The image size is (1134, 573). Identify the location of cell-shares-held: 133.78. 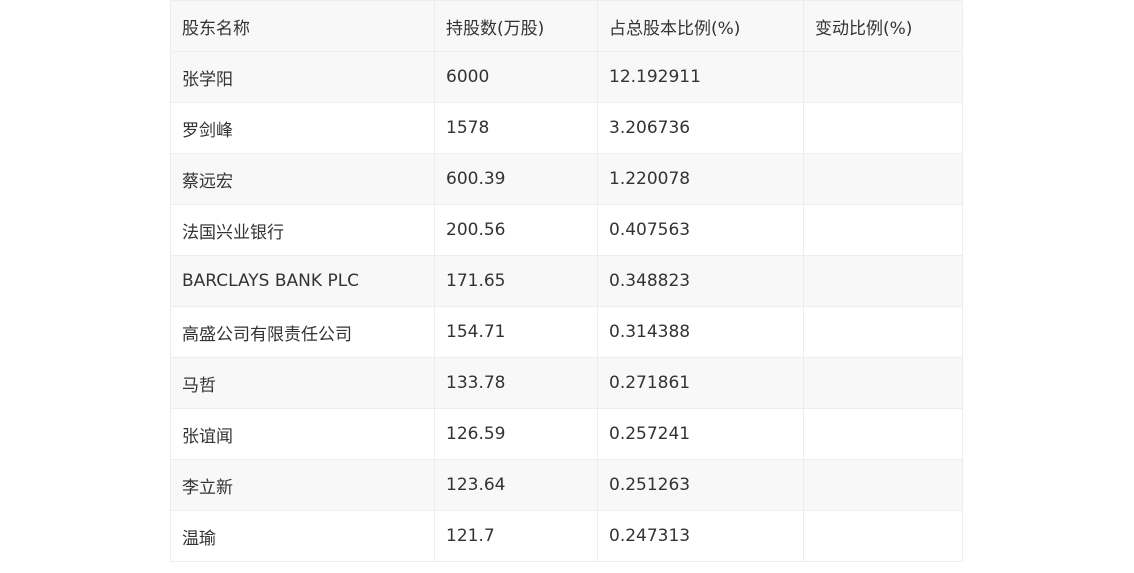
(516, 383).